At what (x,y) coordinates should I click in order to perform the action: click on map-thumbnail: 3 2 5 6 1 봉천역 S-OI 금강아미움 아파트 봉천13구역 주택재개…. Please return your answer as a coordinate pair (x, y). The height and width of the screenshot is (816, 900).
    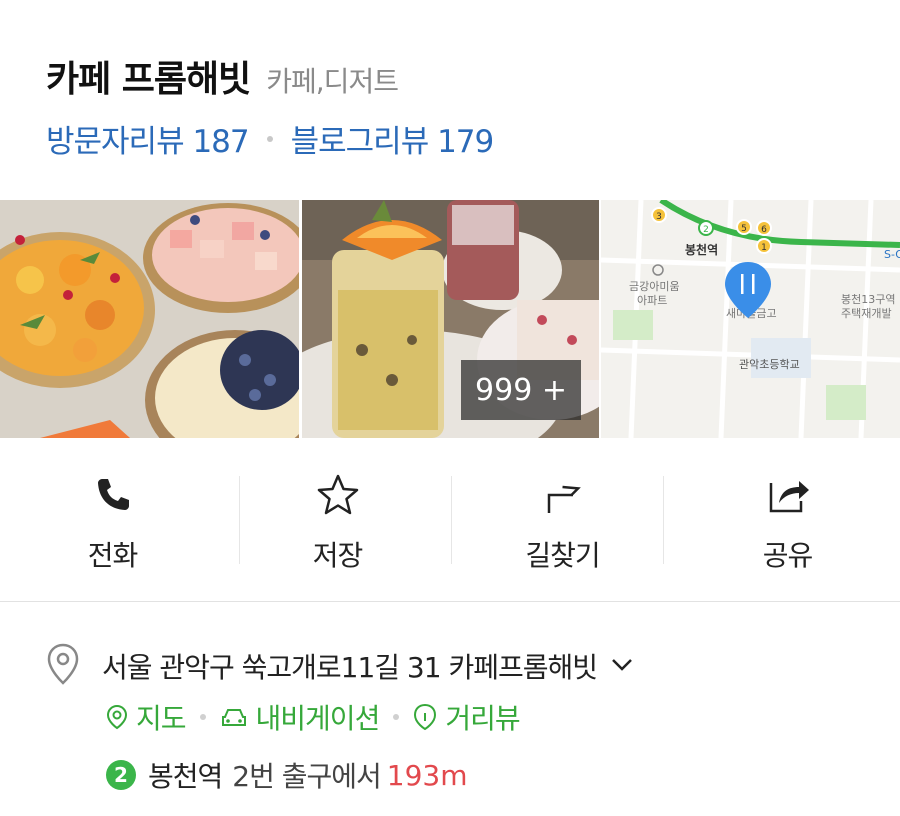
    Looking at the image, I should click on (750, 319).